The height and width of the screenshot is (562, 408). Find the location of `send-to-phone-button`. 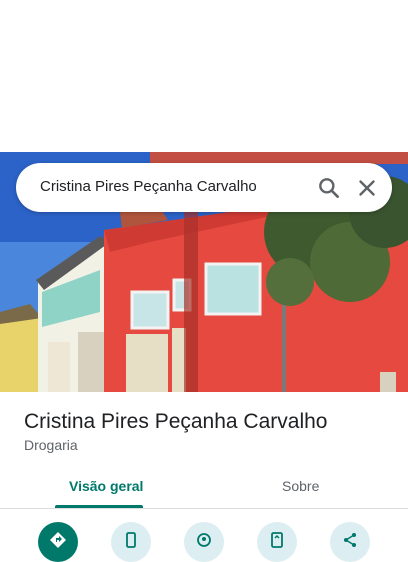

send-to-phone-button is located at coordinates (277, 542).